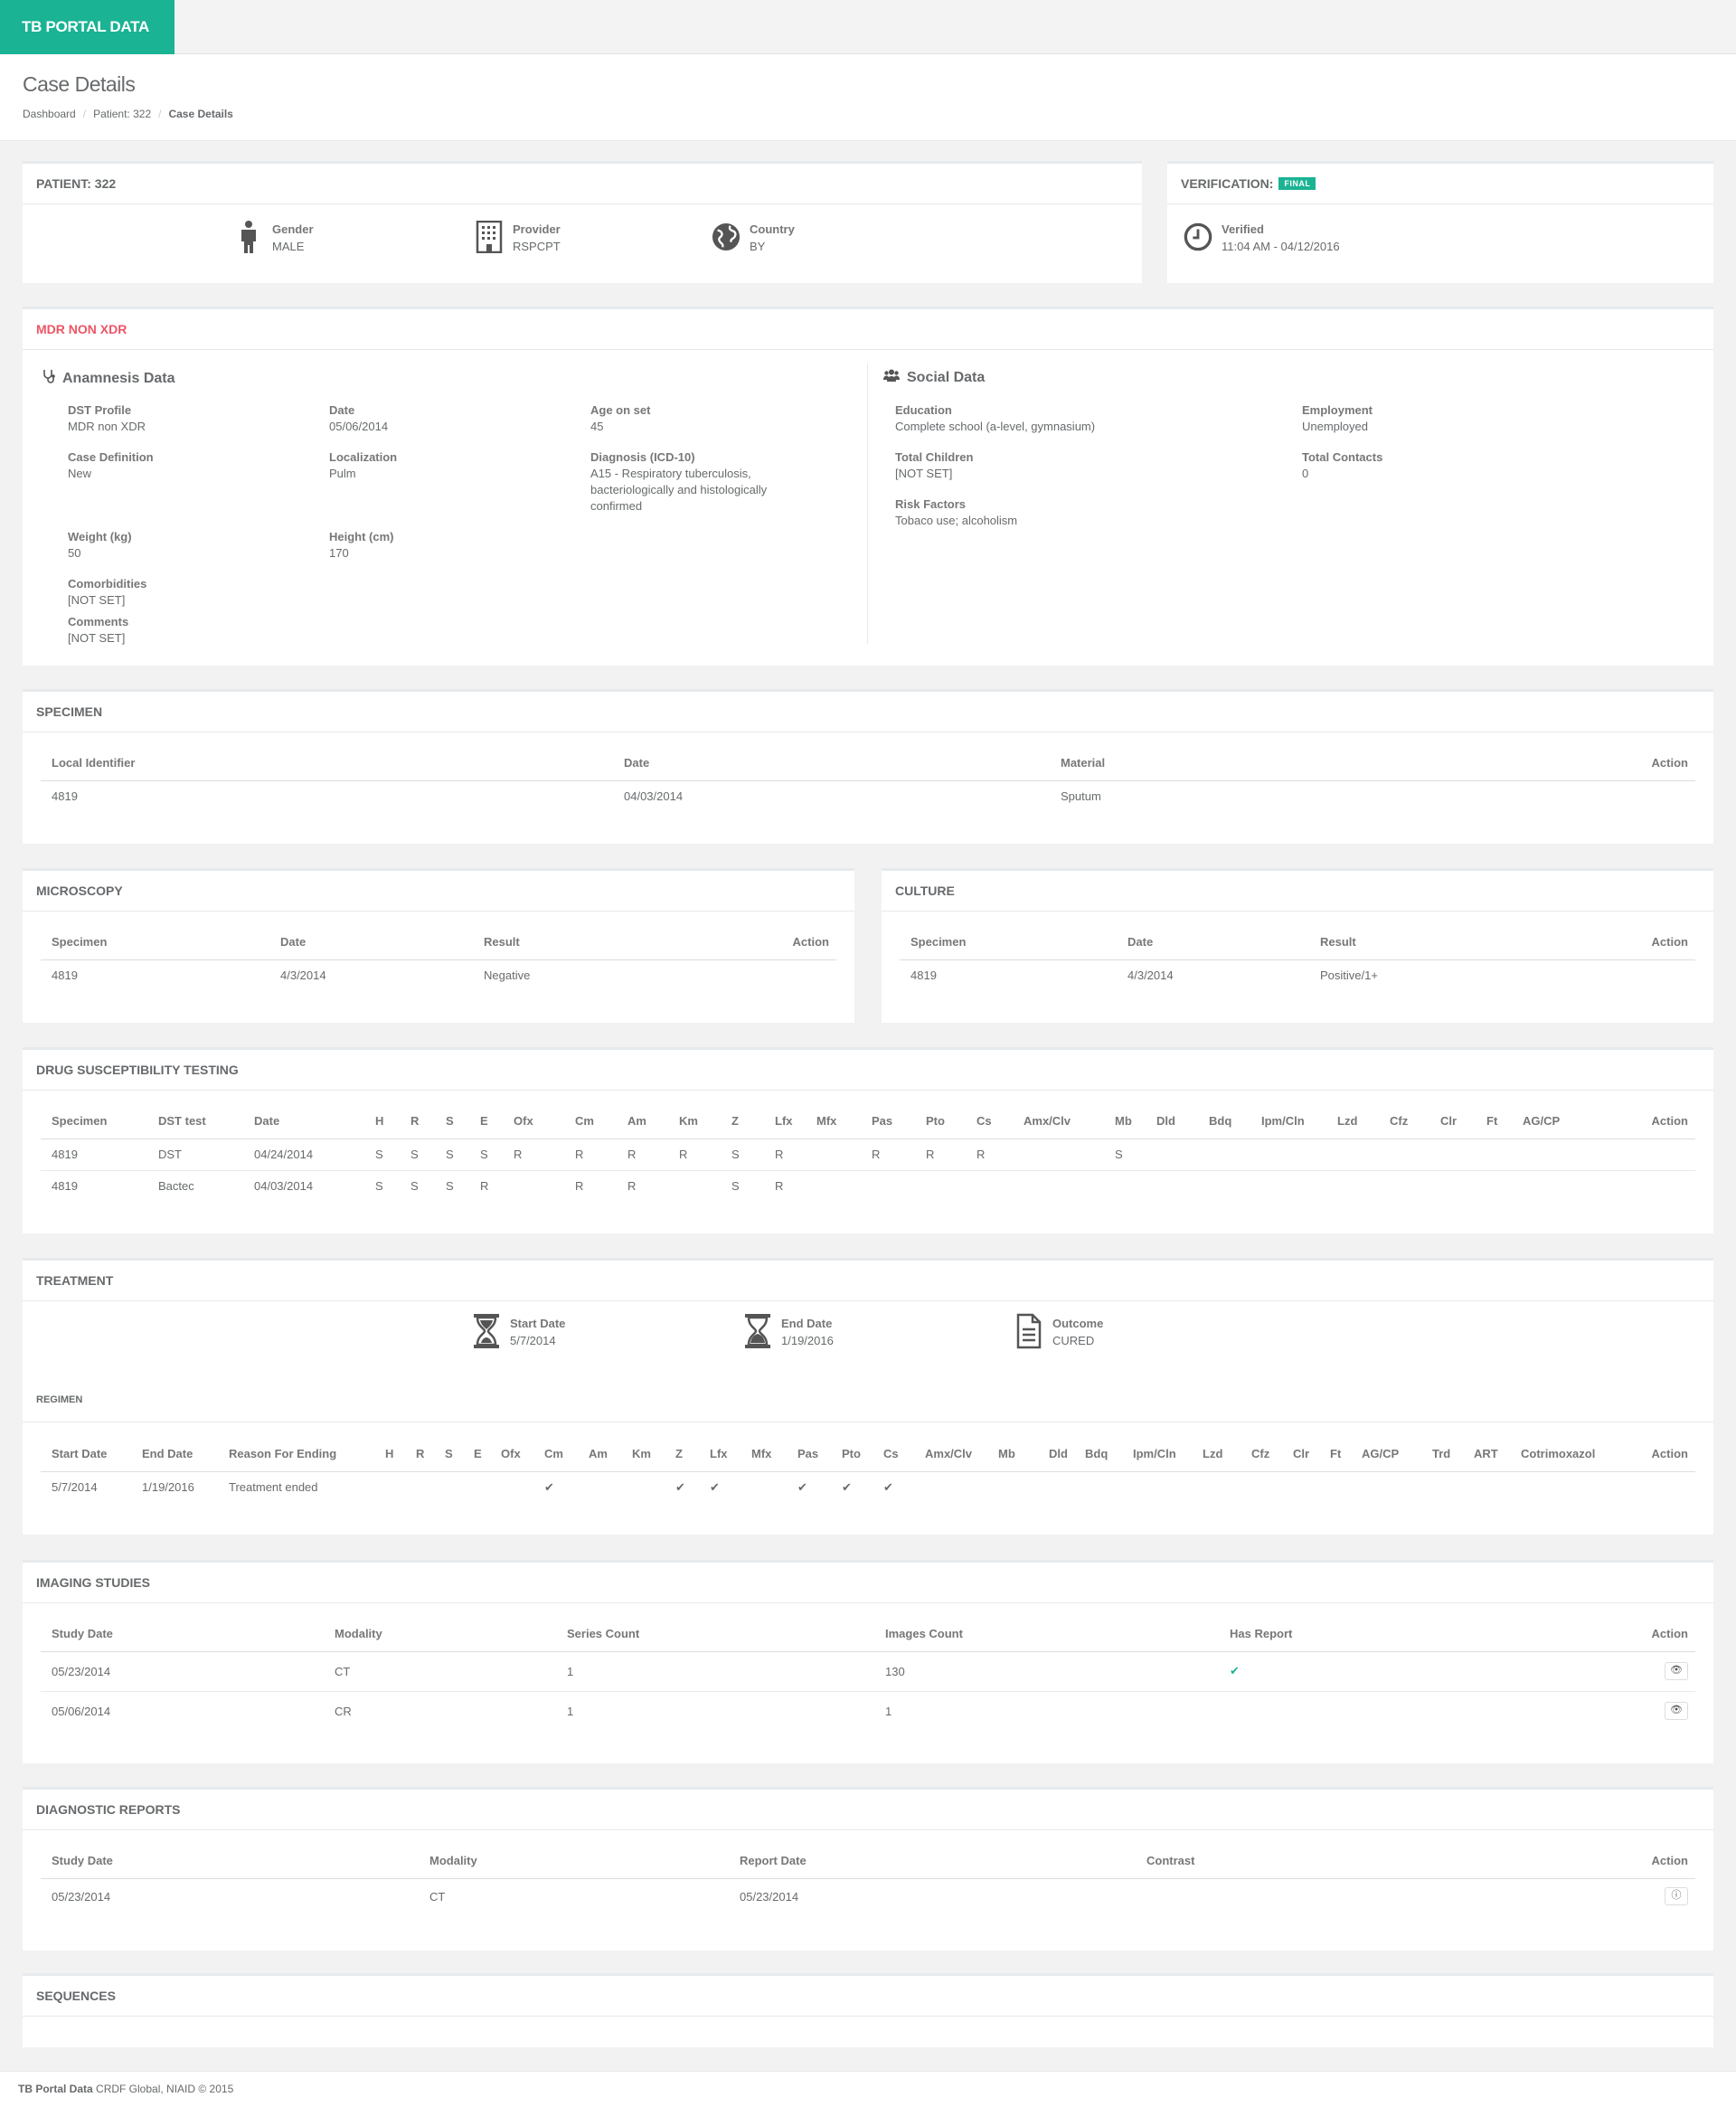 The height and width of the screenshot is (2107, 1736). I want to click on brand-logo: TB PORTAL DATA, so click(87, 27).